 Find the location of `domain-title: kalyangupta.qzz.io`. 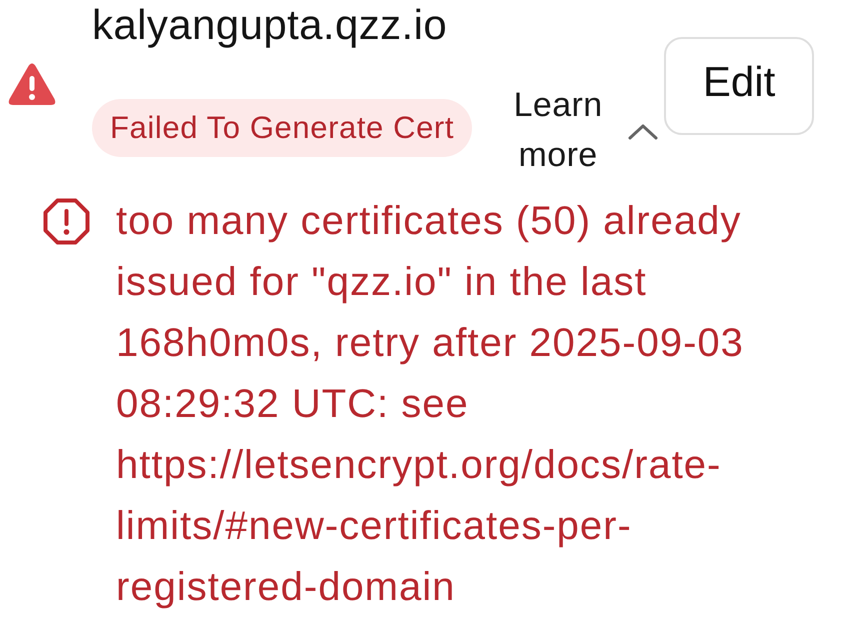

domain-title: kalyangupta.qzz.io is located at coordinates (270, 25).